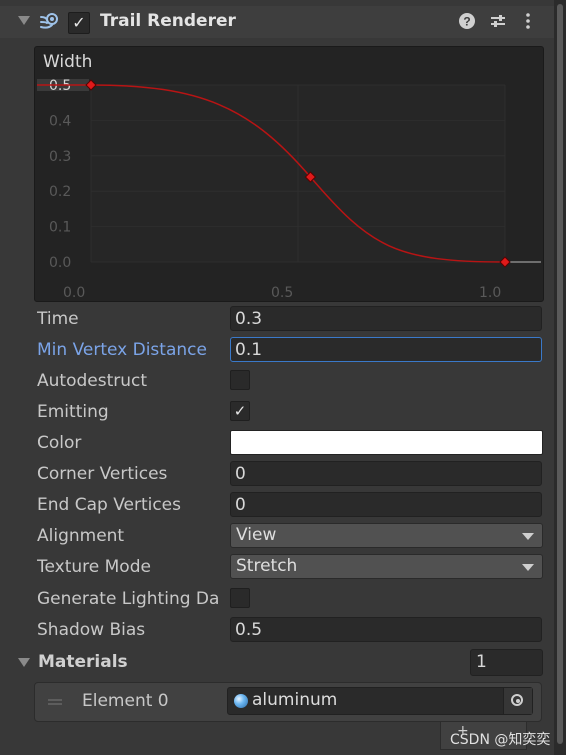 The image size is (566, 755). I want to click on materials-size-field: 1, so click(506, 662).